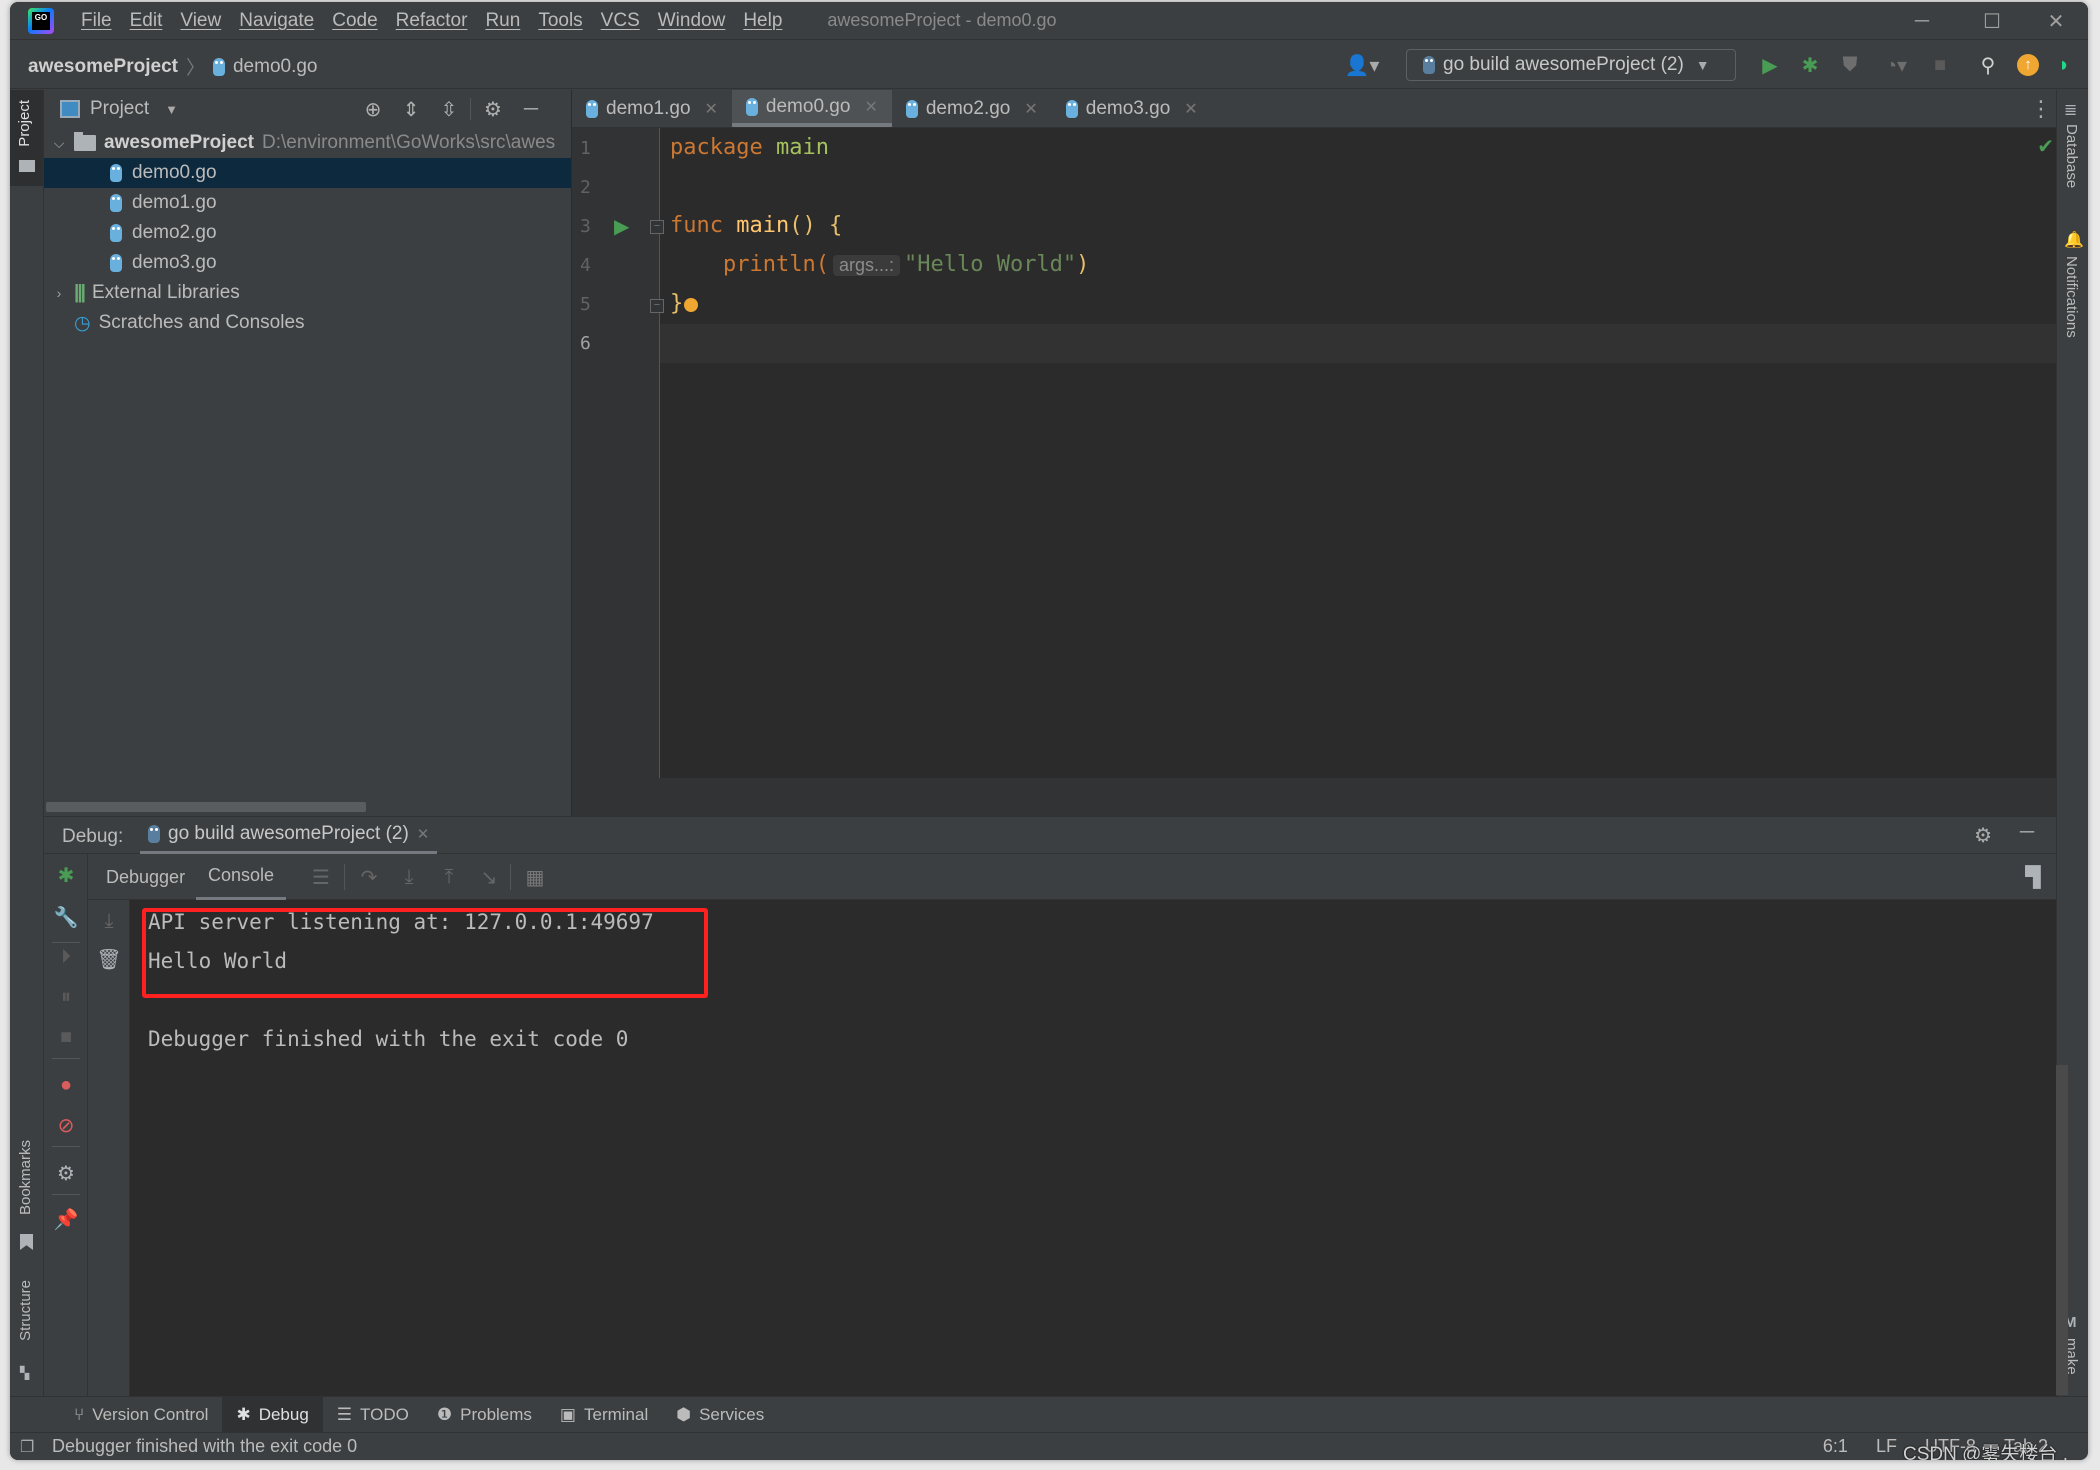 Image resolution: width=2100 pixels, height=1470 pixels. Describe the element at coordinates (373, 109) in the screenshot. I see `locate-icon: ⊕` at that location.